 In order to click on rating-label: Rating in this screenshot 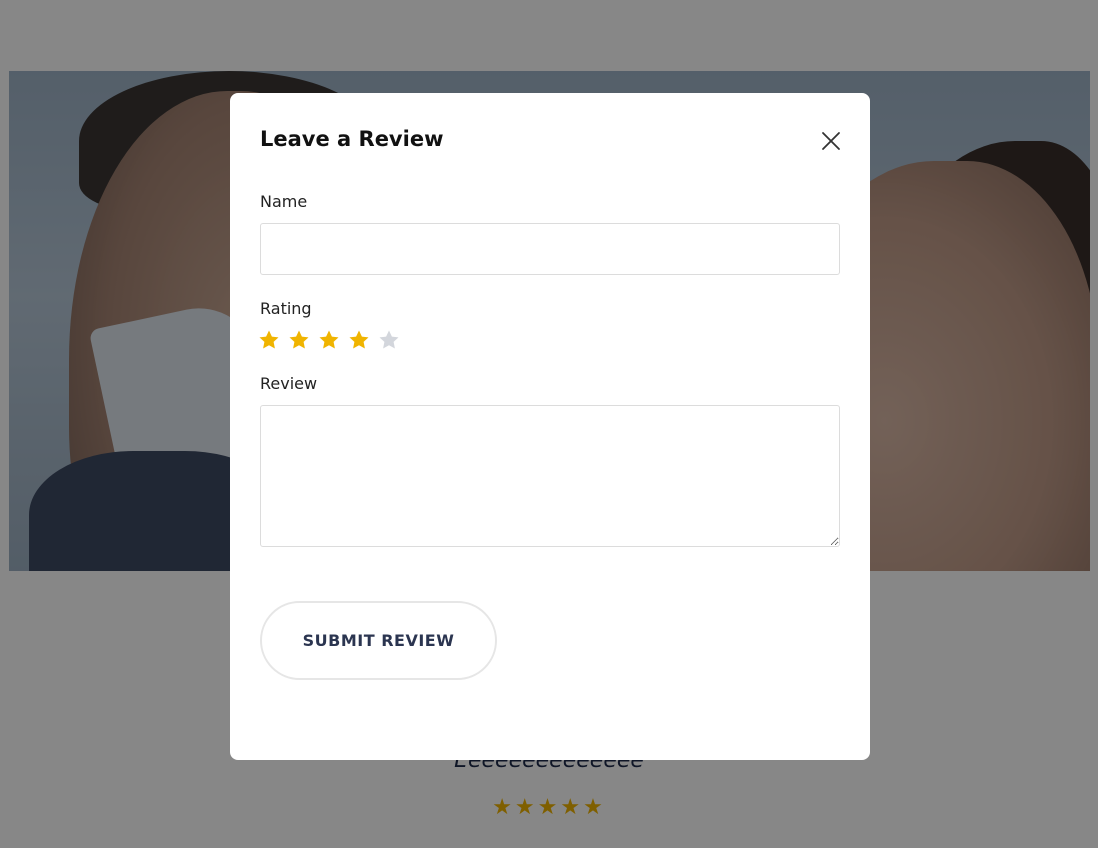, I will do `click(286, 308)`.